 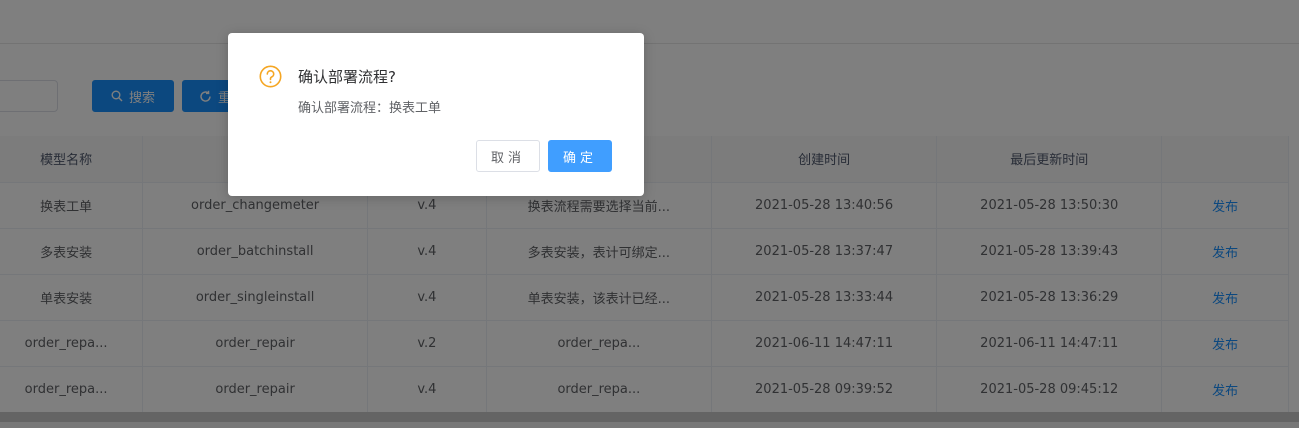 What do you see at coordinates (270, 76) in the screenshot?
I see `question-circle-icon` at bounding box center [270, 76].